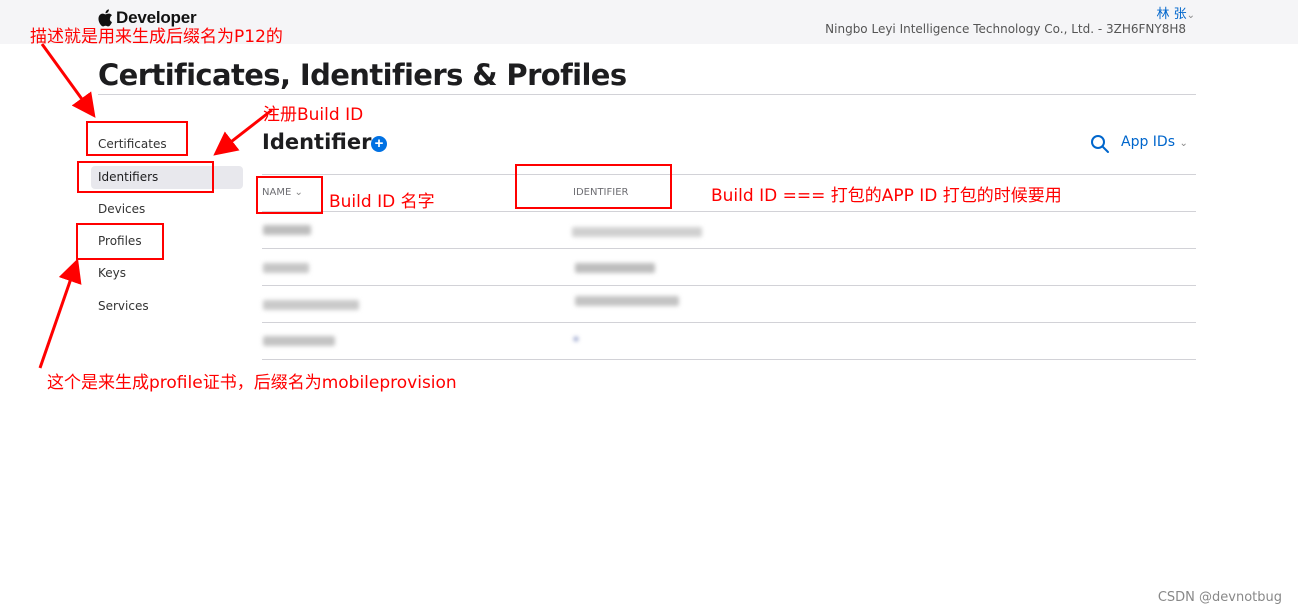 This screenshot has width=1298, height=616. What do you see at coordinates (167, 306) in the screenshot?
I see `sidebar-item-services: Services` at bounding box center [167, 306].